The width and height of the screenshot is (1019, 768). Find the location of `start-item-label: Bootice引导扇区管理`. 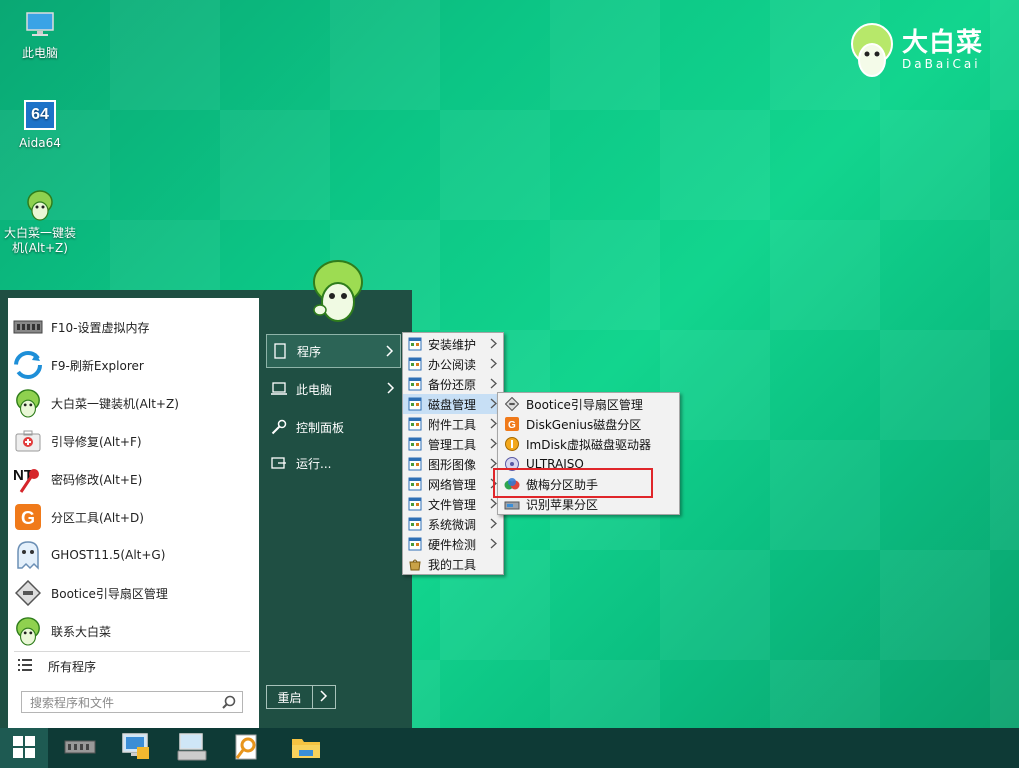

start-item-label: Bootice引导扇区管理 is located at coordinates (109, 593).